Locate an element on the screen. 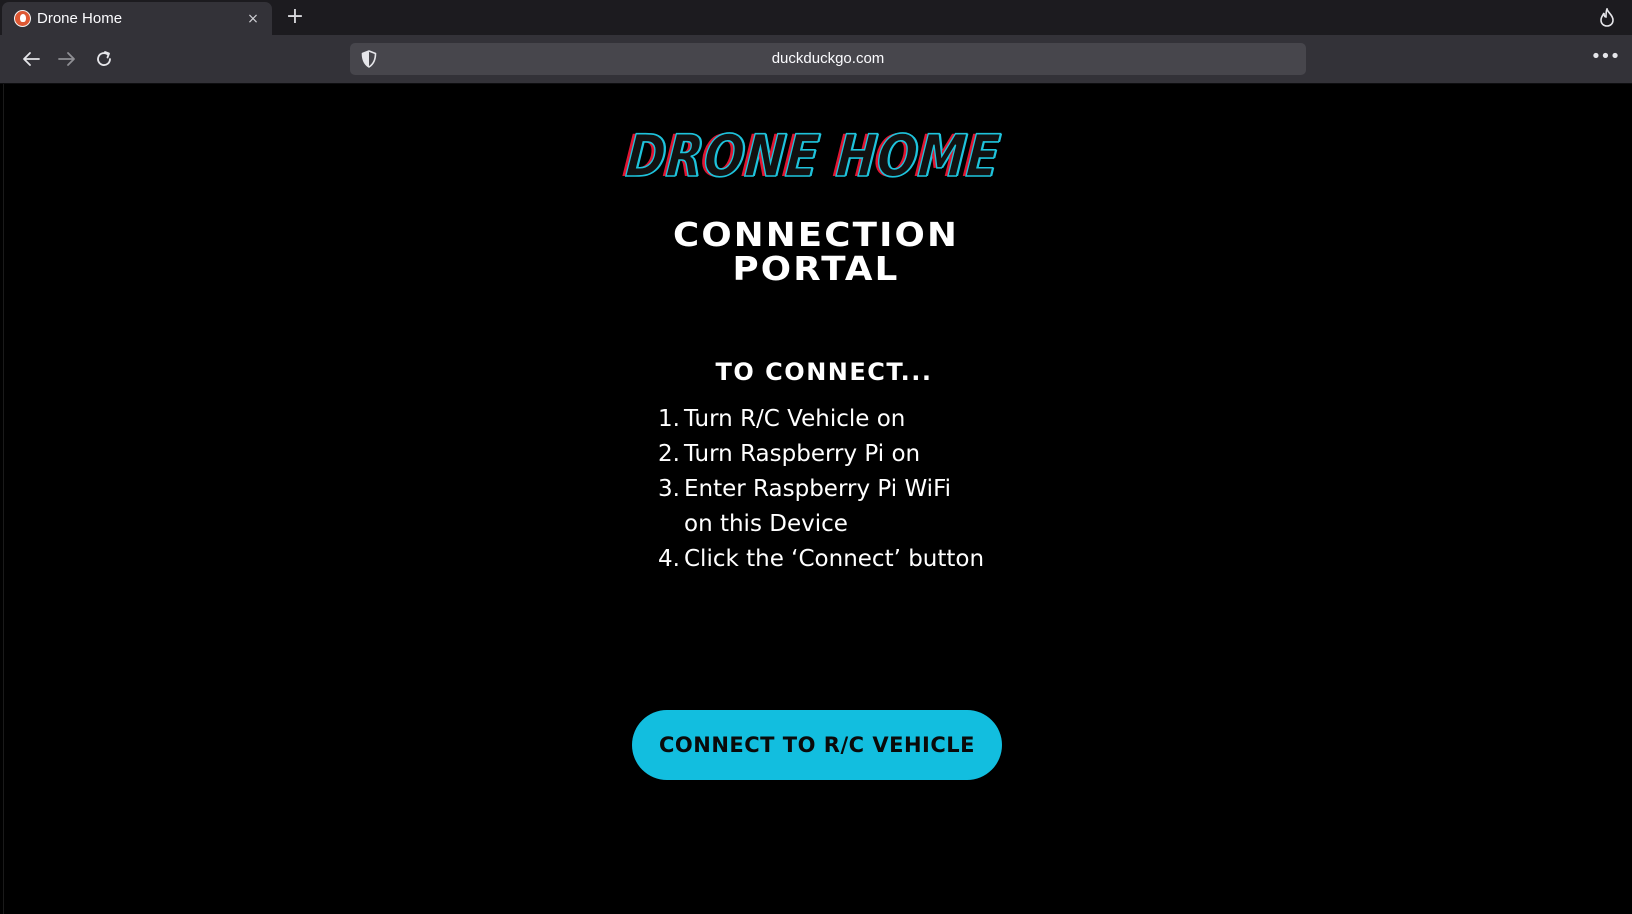  back-arrow-icon is located at coordinates (31, 59).